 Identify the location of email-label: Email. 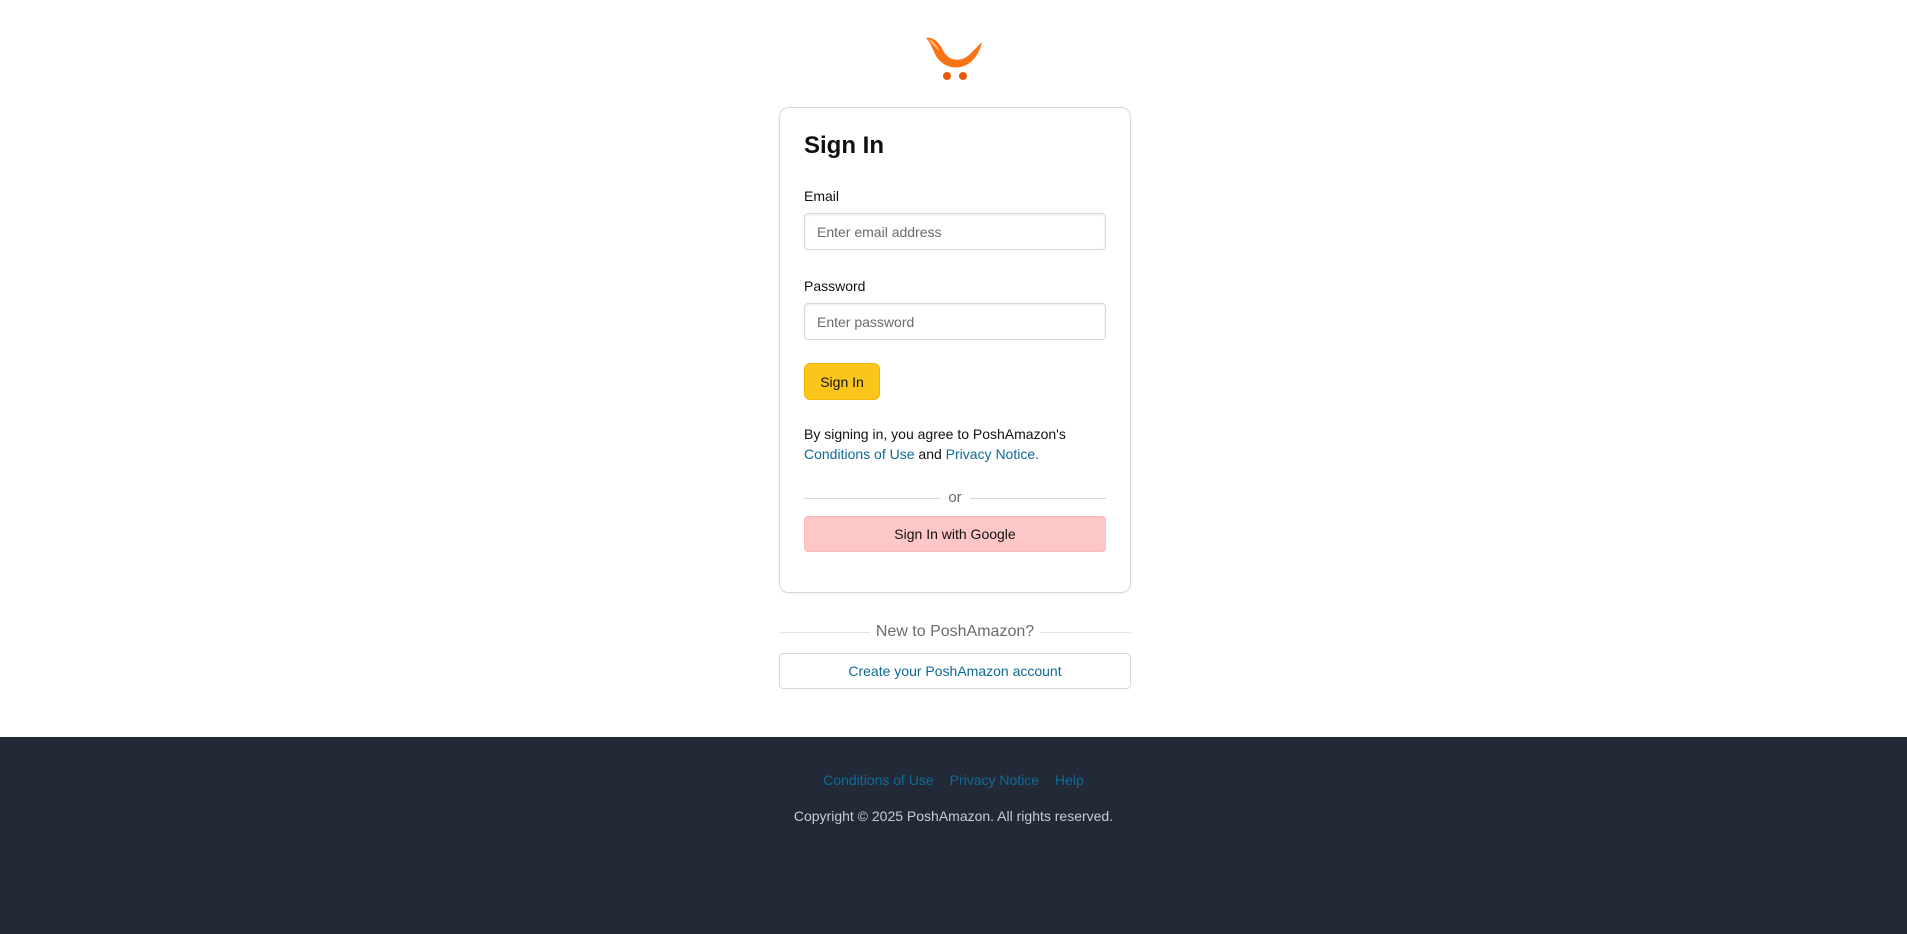
(822, 196).